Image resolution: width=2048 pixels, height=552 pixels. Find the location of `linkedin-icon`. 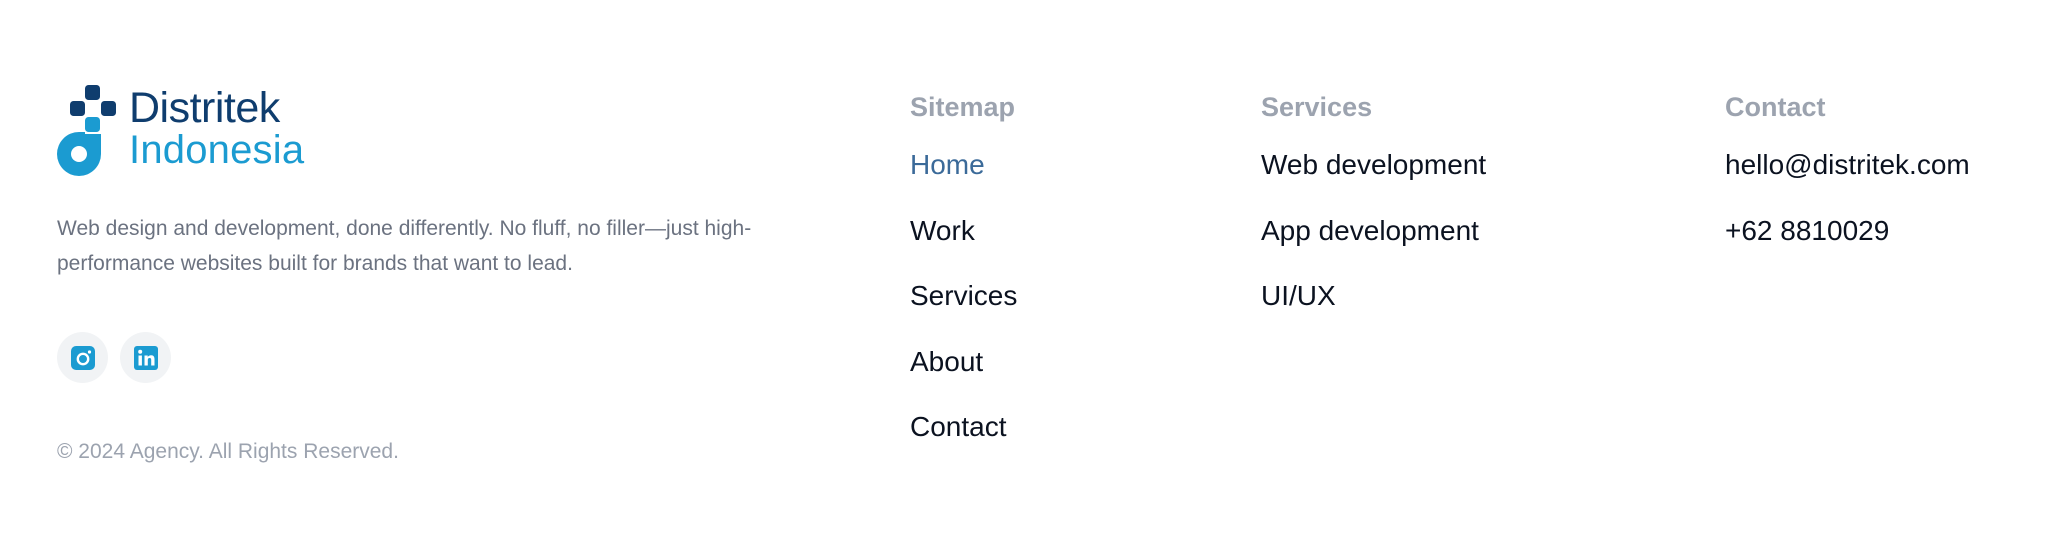

linkedin-icon is located at coordinates (145, 357).